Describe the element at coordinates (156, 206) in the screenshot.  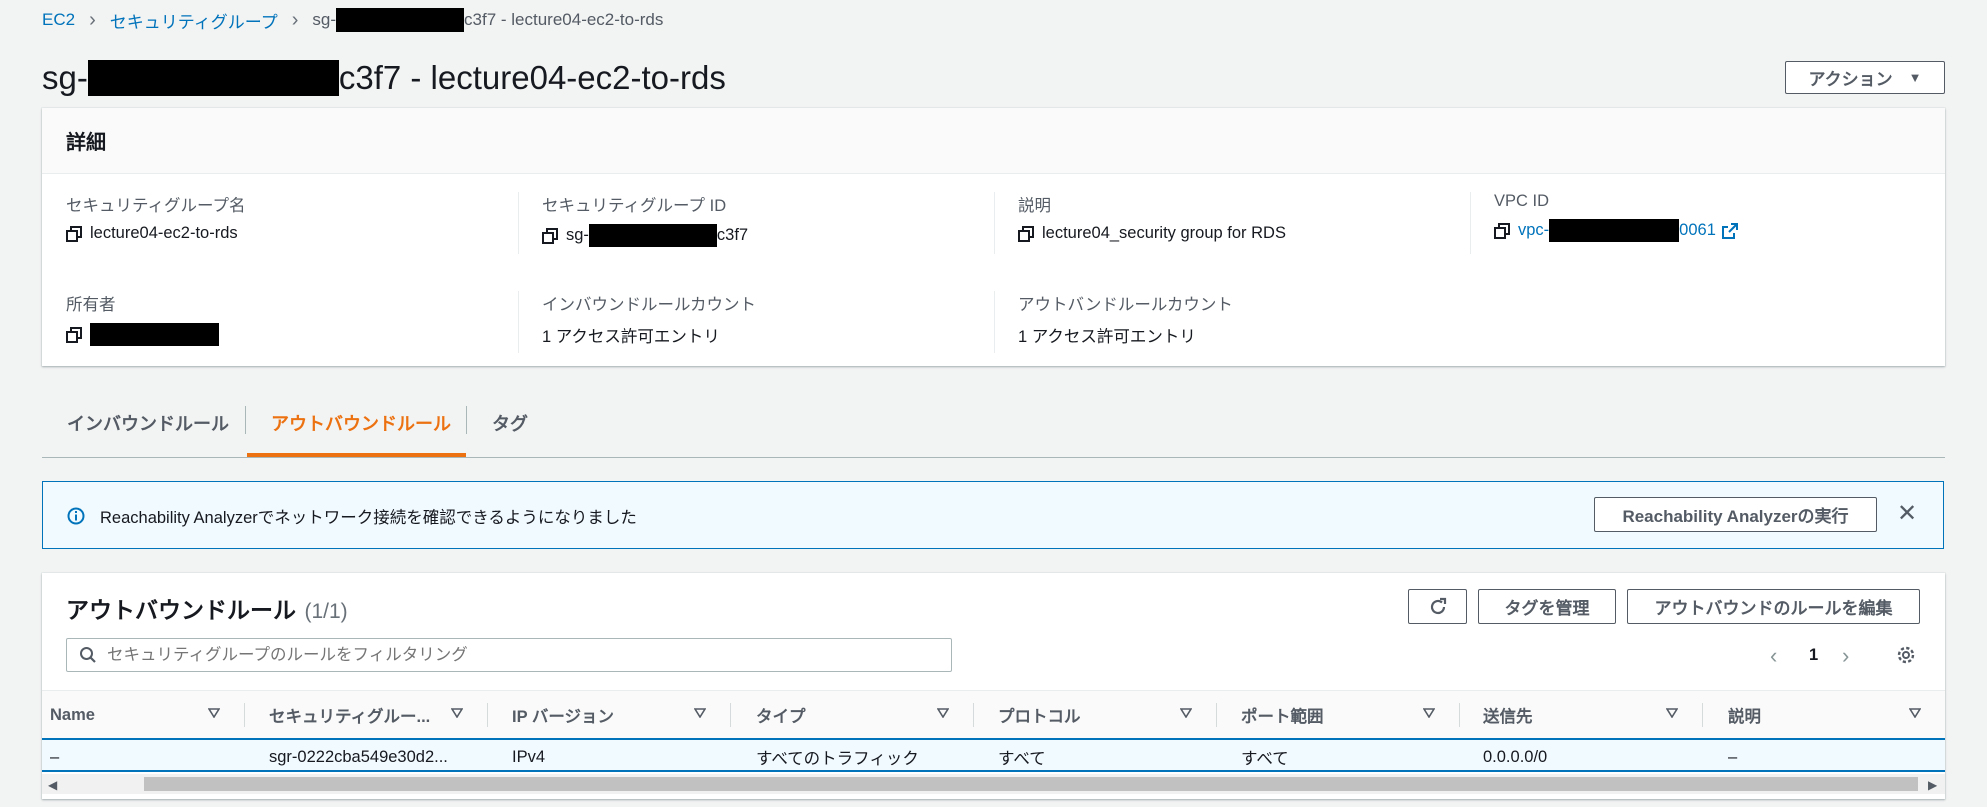
I see `field-label: セキュリティグループ名` at that location.